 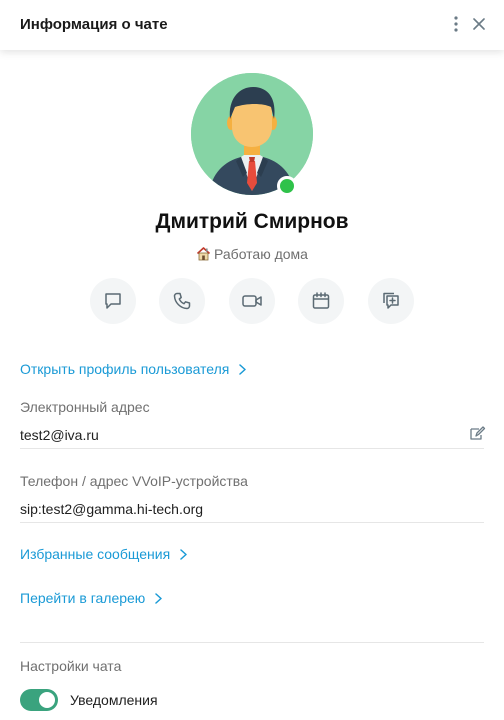 What do you see at coordinates (252, 522) in the screenshot?
I see `phone-divider` at bounding box center [252, 522].